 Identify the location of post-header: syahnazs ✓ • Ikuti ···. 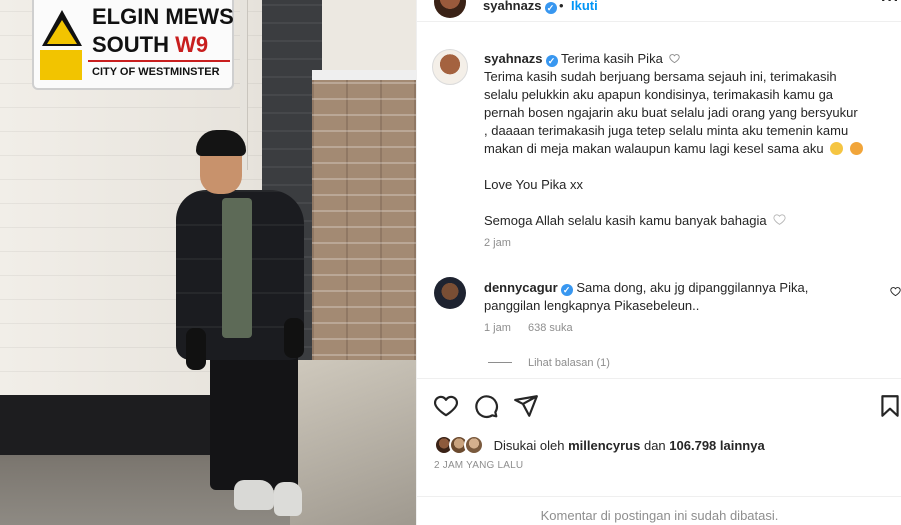
(659, 11).